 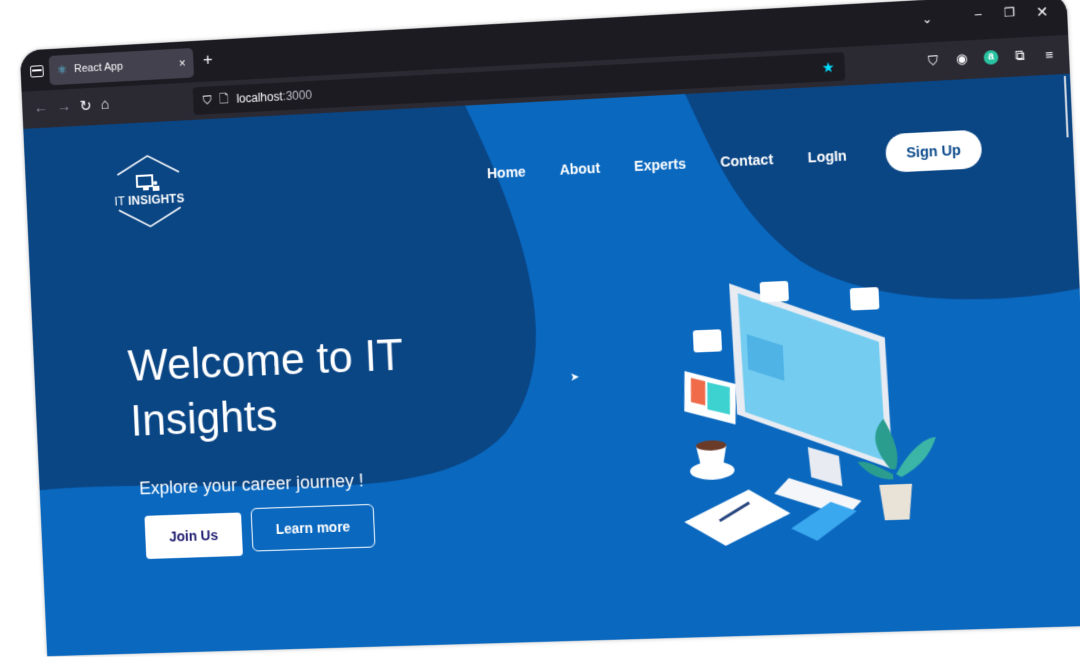 I want to click on minimize-button: –, so click(x=979, y=14).